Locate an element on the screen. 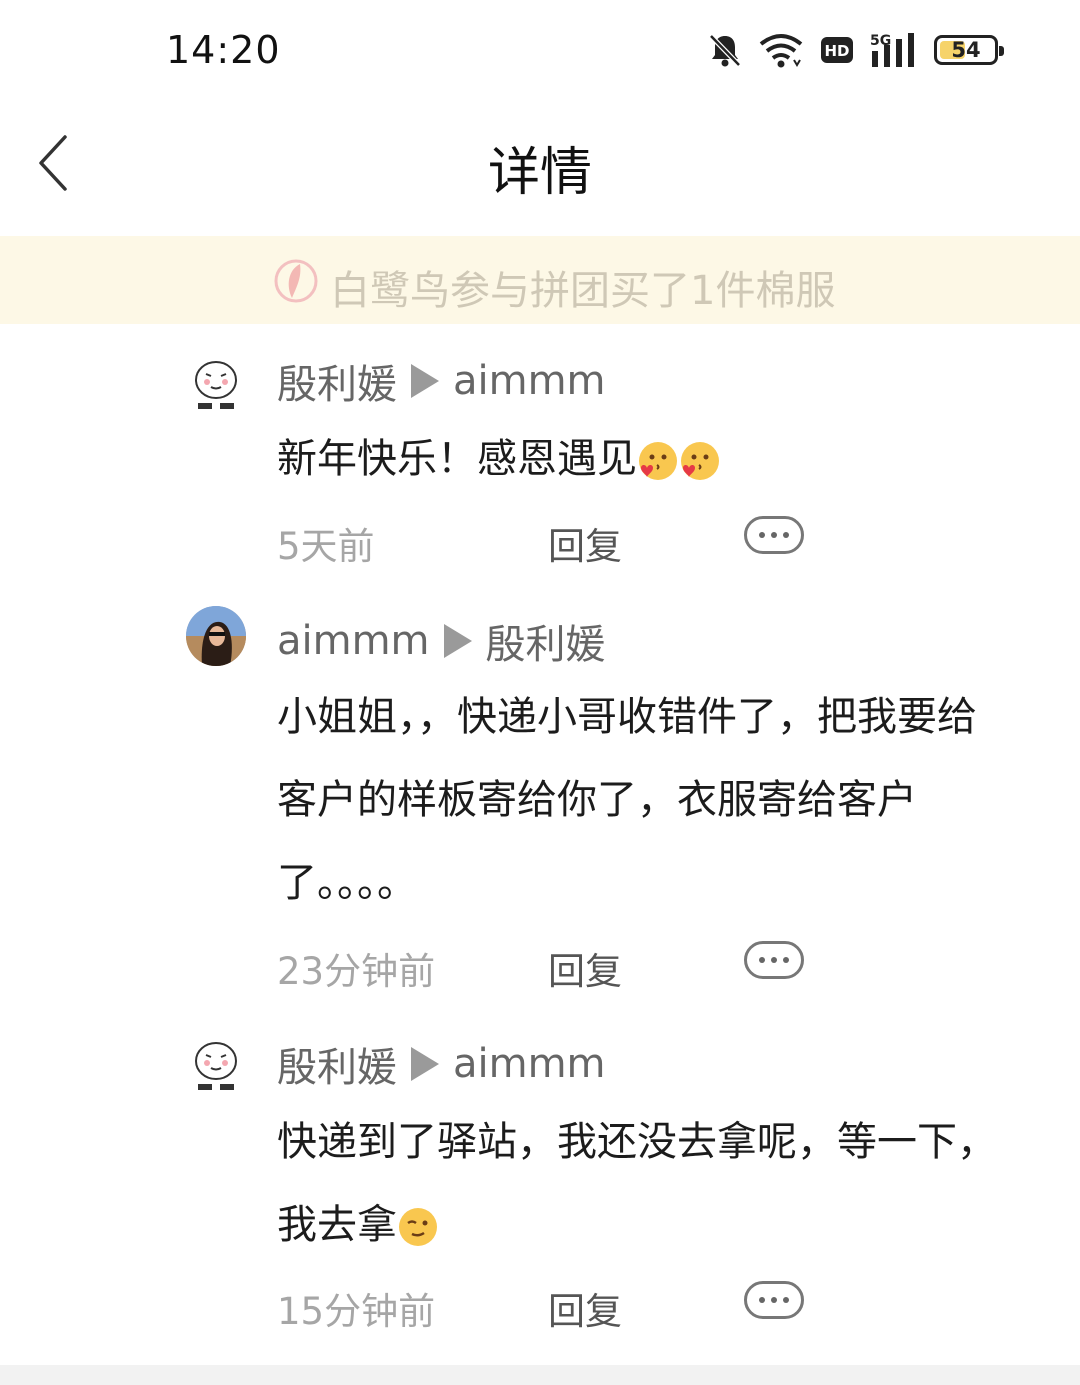 This screenshot has width=1080, height=1385. bottom-divider is located at coordinates (540, 1375).